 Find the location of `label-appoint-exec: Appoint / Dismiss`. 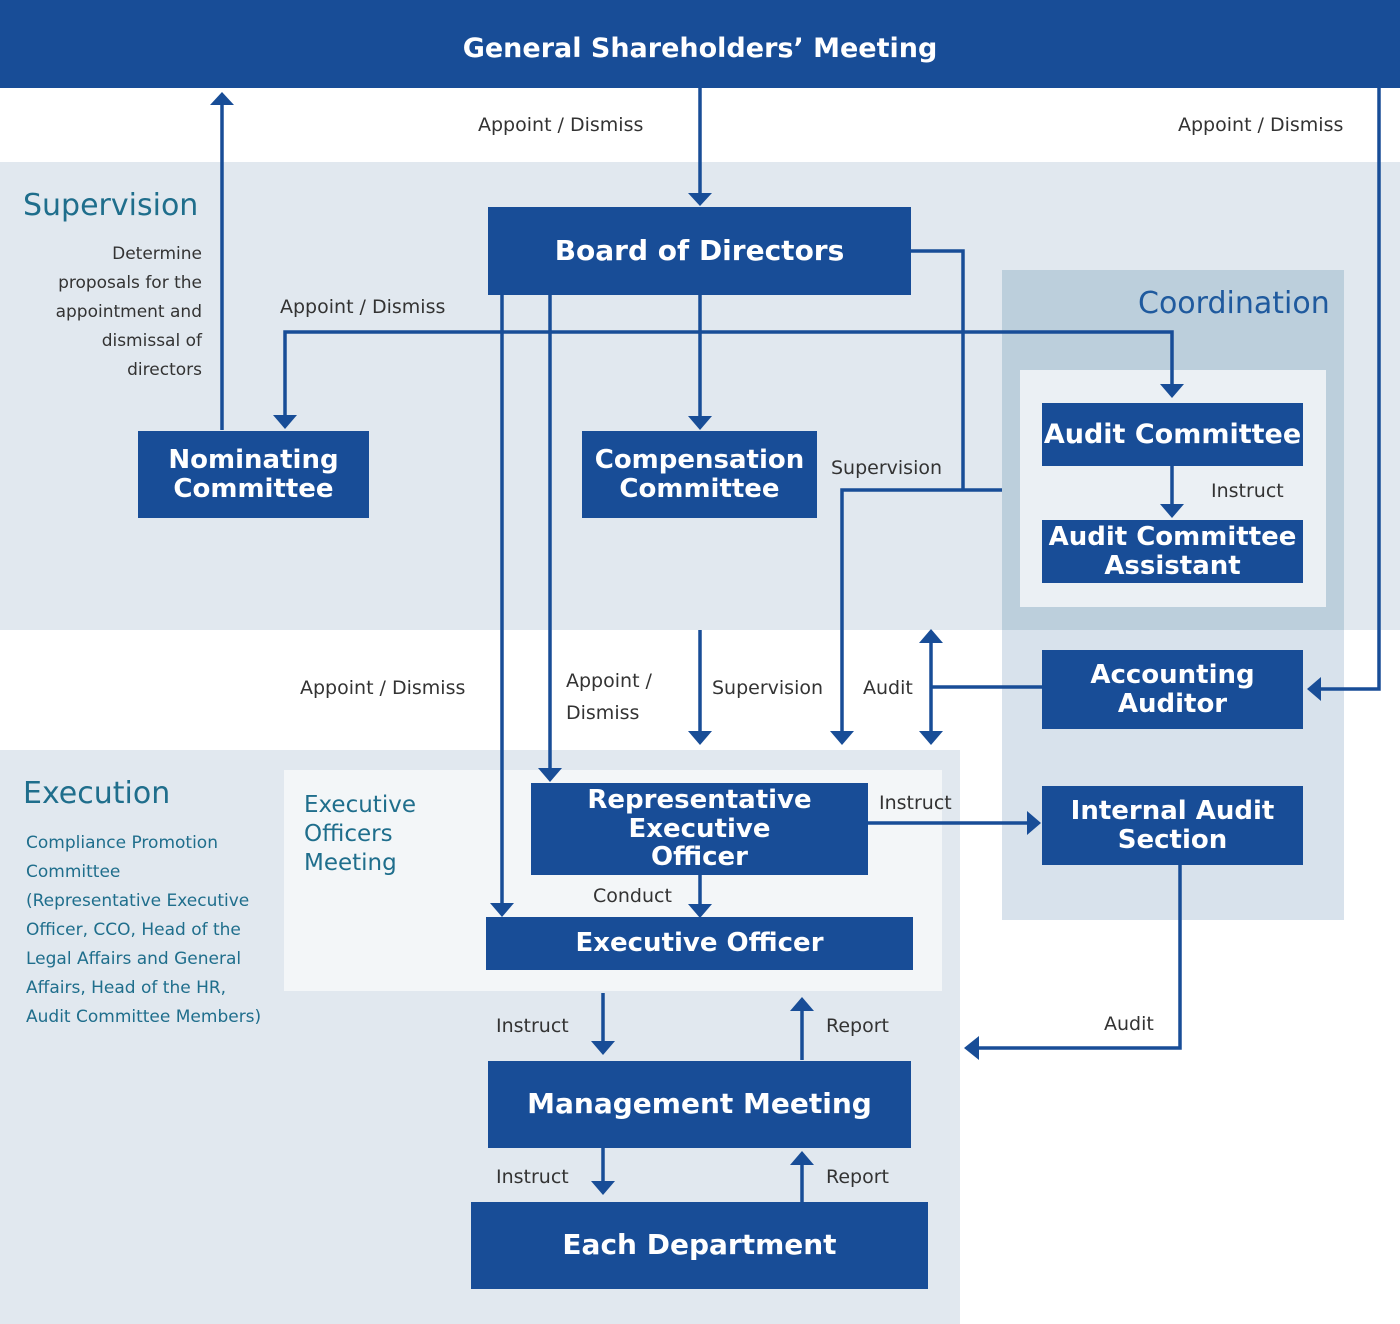

label-appoint-exec: Appoint / Dismiss is located at coordinates (383, 688).